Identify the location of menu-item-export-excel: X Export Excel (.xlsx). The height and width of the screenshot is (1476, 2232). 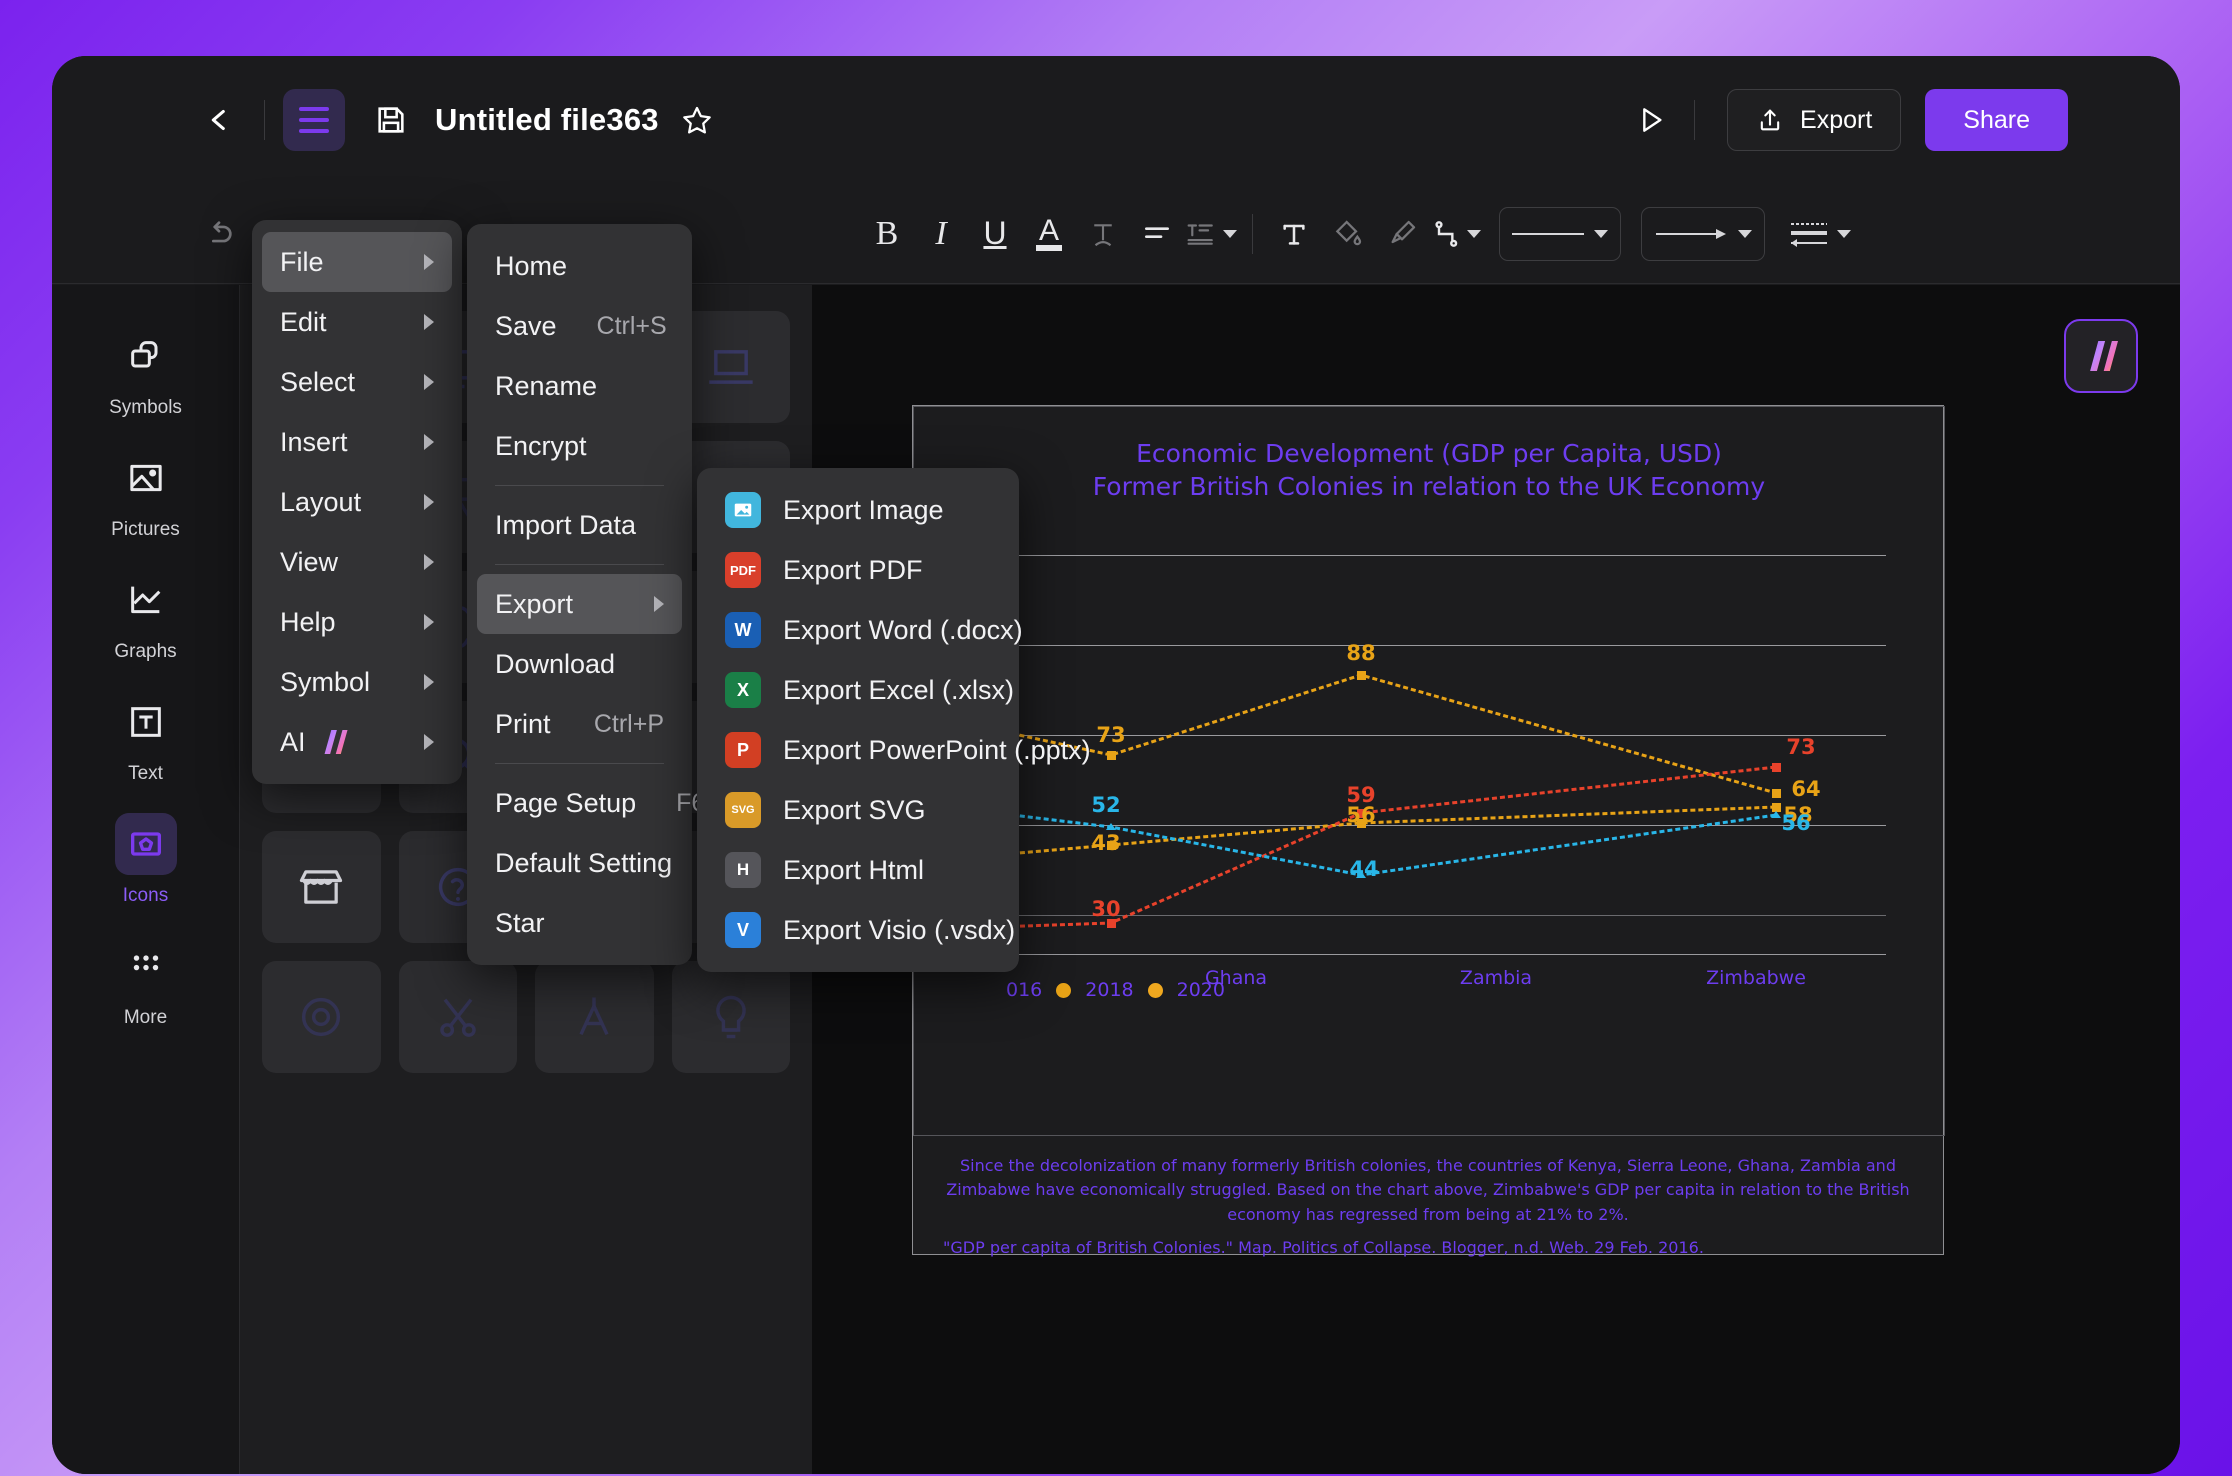
(860, 690).